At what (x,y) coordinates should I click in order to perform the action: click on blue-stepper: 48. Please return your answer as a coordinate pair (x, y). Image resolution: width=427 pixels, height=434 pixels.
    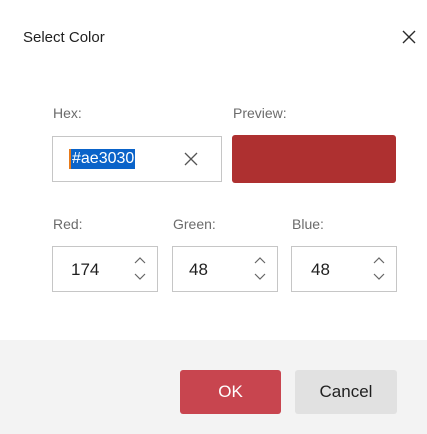
    Looking at the image, I should click on (344, 269).